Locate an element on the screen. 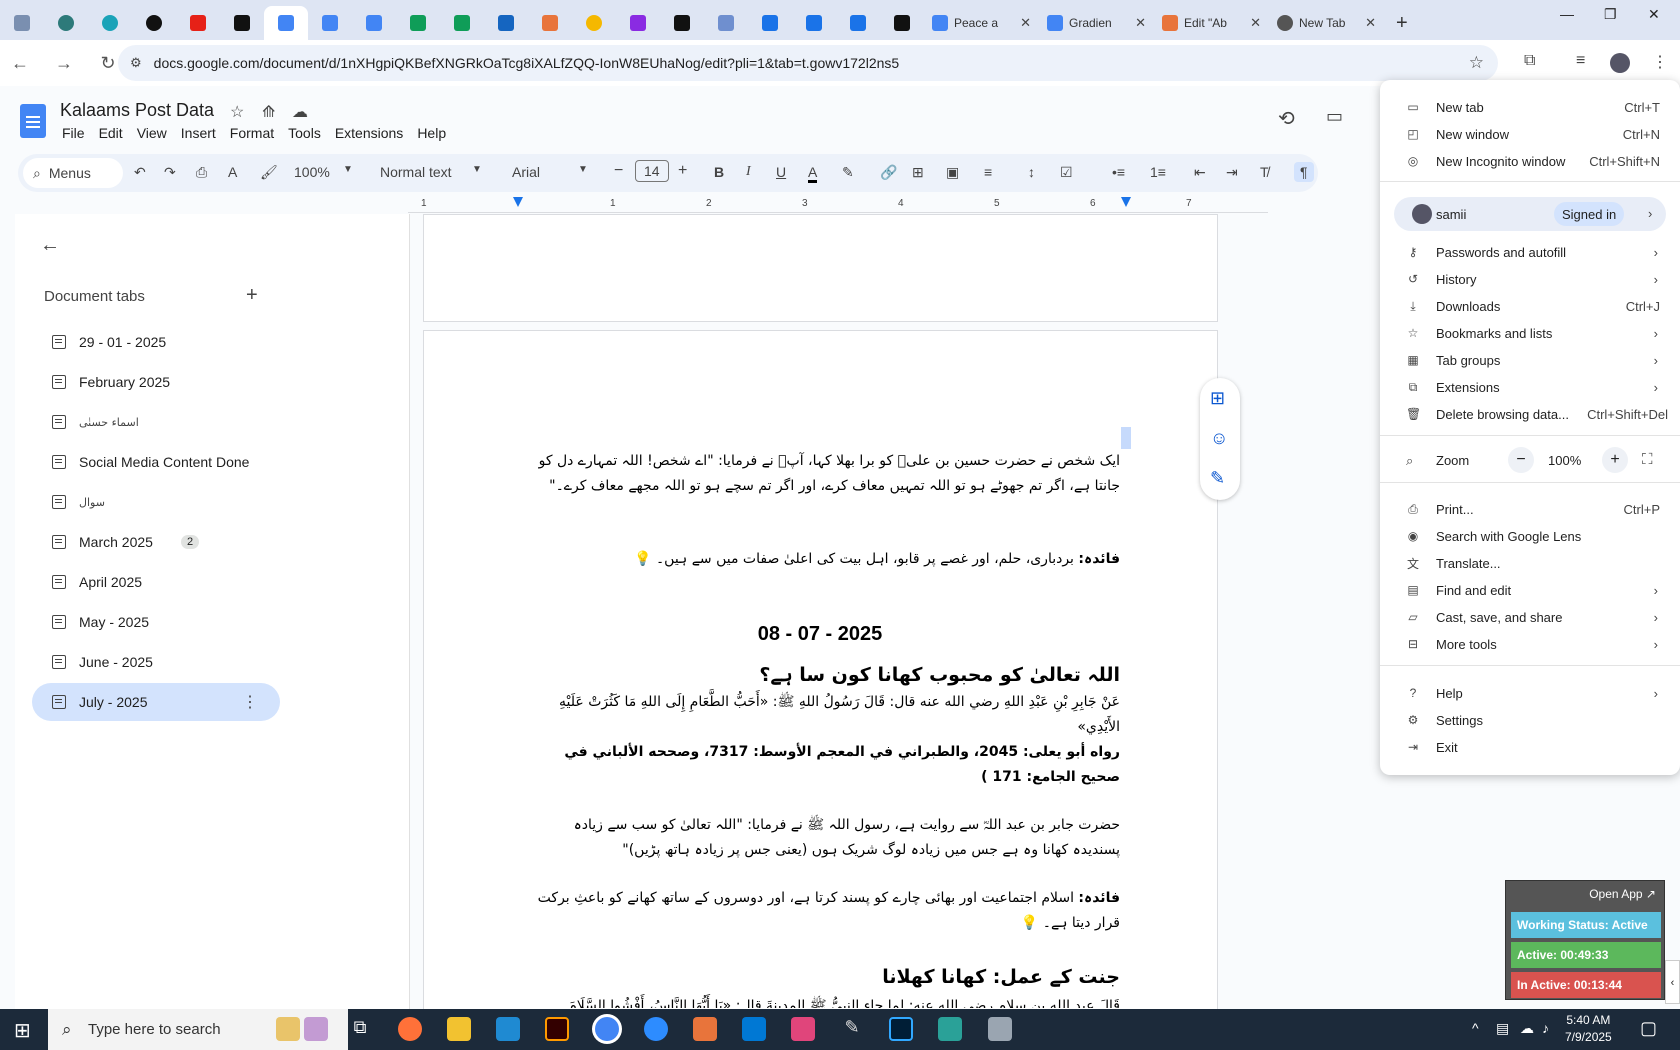 The height and width of the screenshot is (1050, 1680). back-icon: ← is located at coordinates (20, 63).